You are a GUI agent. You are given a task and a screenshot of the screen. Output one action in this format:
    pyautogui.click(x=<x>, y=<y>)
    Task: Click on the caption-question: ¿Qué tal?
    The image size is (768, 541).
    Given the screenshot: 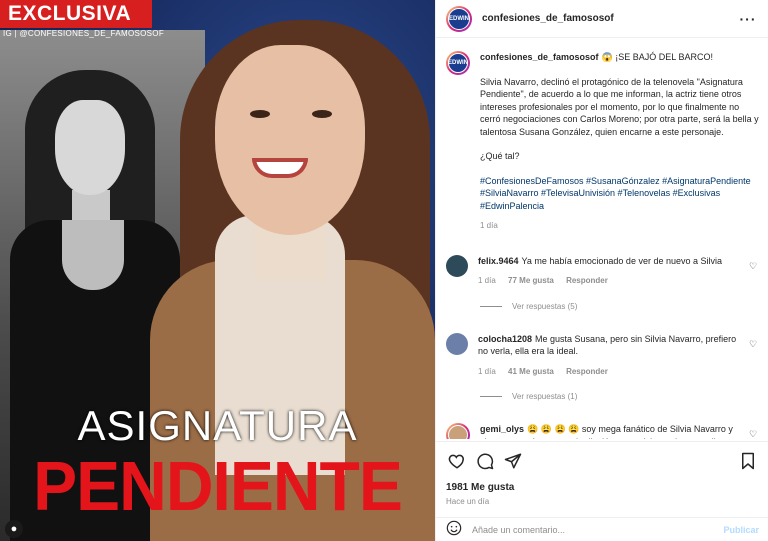 What is the action you would take?
    pyautogui.click(x=500, y=156)
    